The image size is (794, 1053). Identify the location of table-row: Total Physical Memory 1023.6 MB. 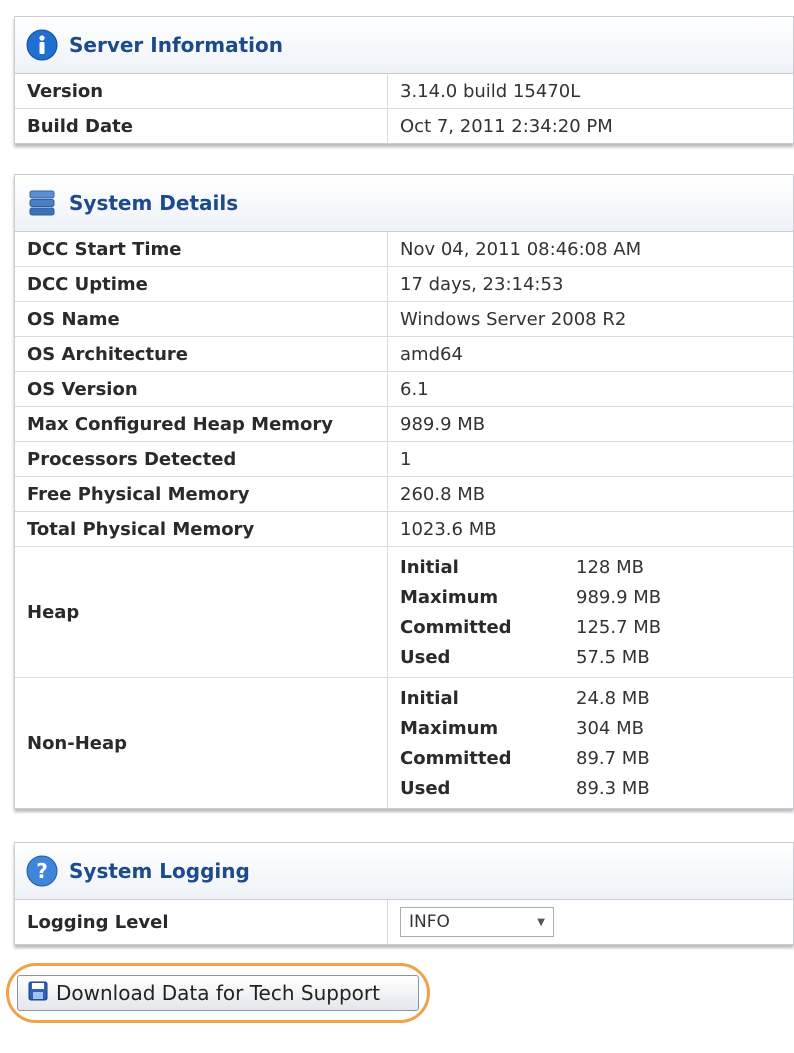
(404, 529).